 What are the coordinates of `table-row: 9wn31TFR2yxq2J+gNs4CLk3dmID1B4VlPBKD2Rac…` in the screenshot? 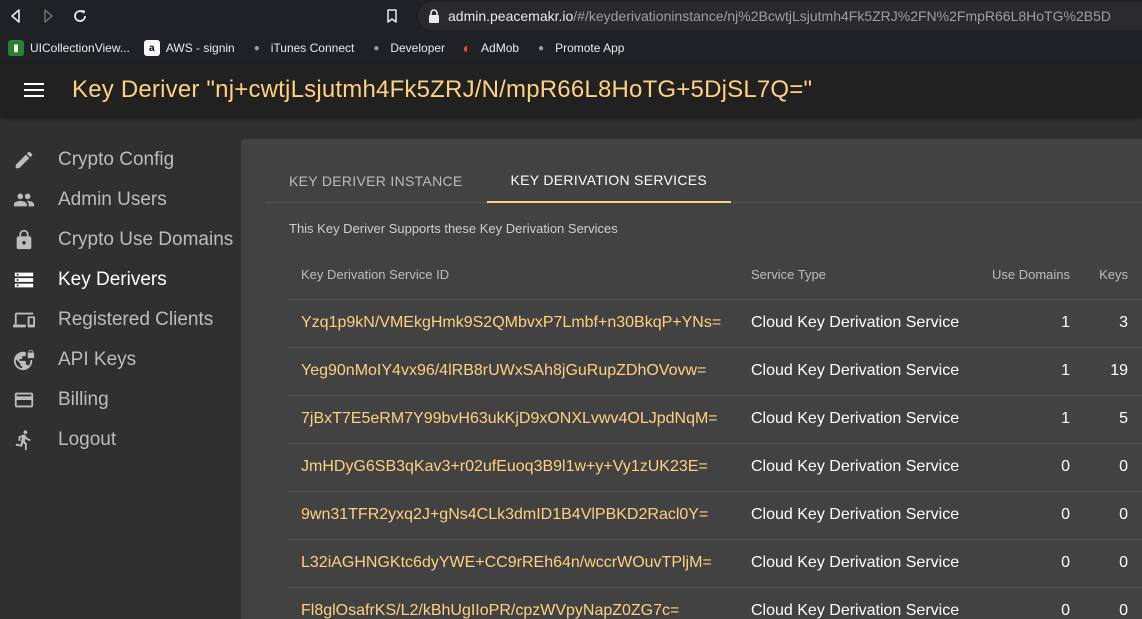 It's located at (715, 515).